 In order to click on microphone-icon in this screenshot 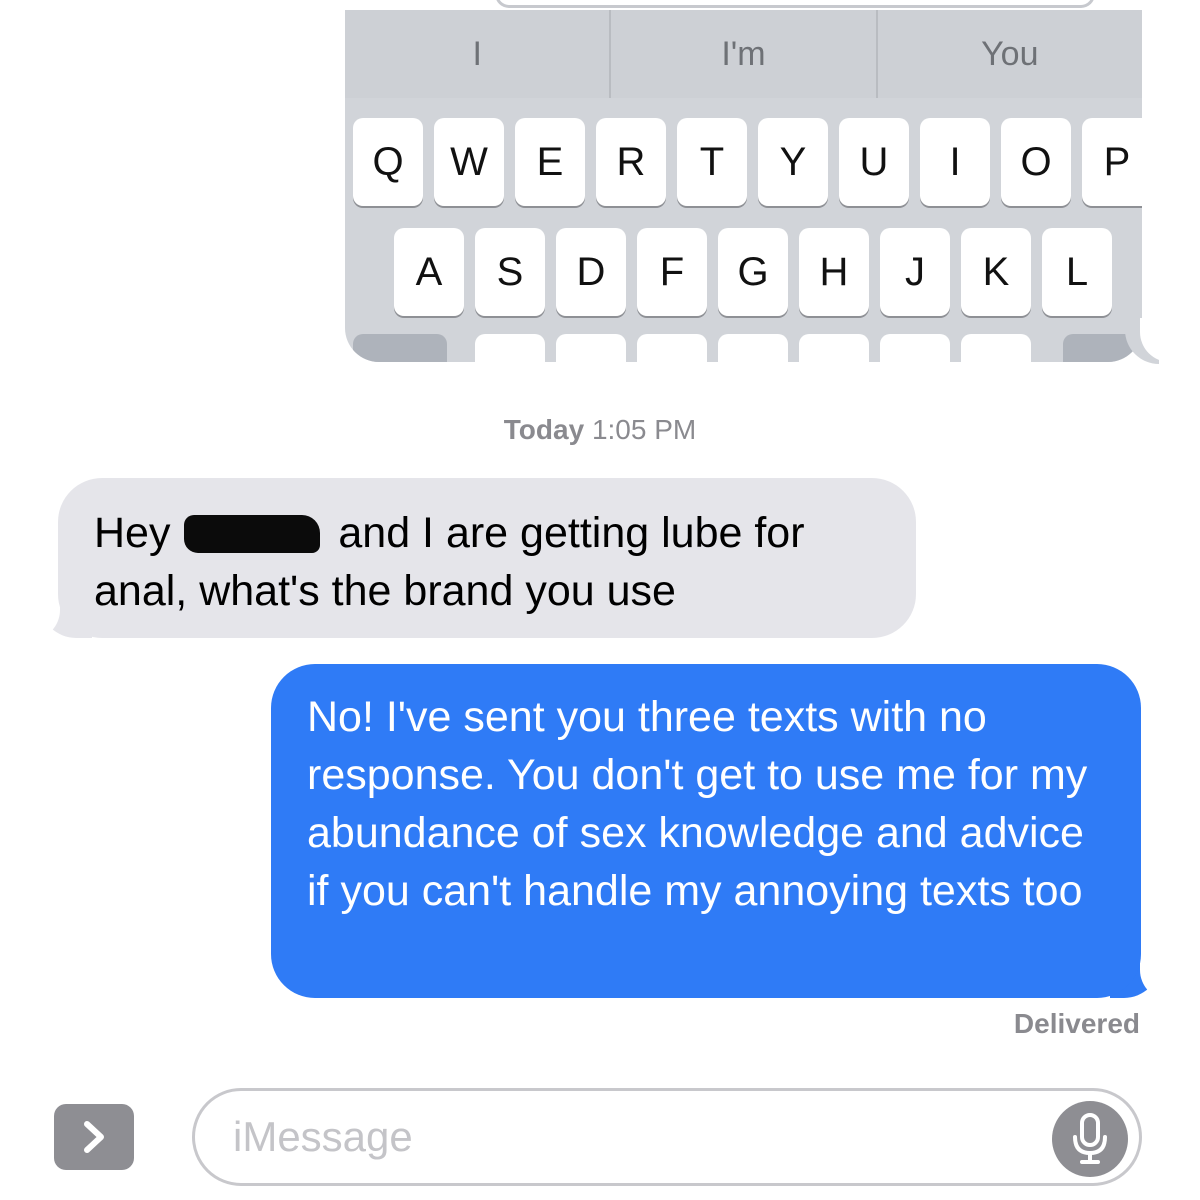, I will do `click(1090, 1138)`.